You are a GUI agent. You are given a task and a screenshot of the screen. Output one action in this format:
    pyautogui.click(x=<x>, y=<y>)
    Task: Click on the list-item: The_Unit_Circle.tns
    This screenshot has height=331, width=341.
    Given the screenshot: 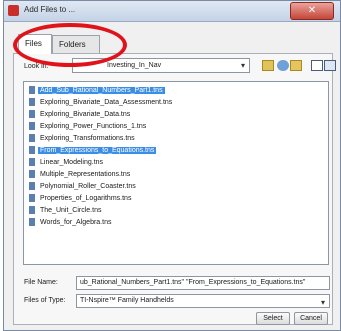 What is the action you would take?
    pyautogui.click(x=66, y=210)
    